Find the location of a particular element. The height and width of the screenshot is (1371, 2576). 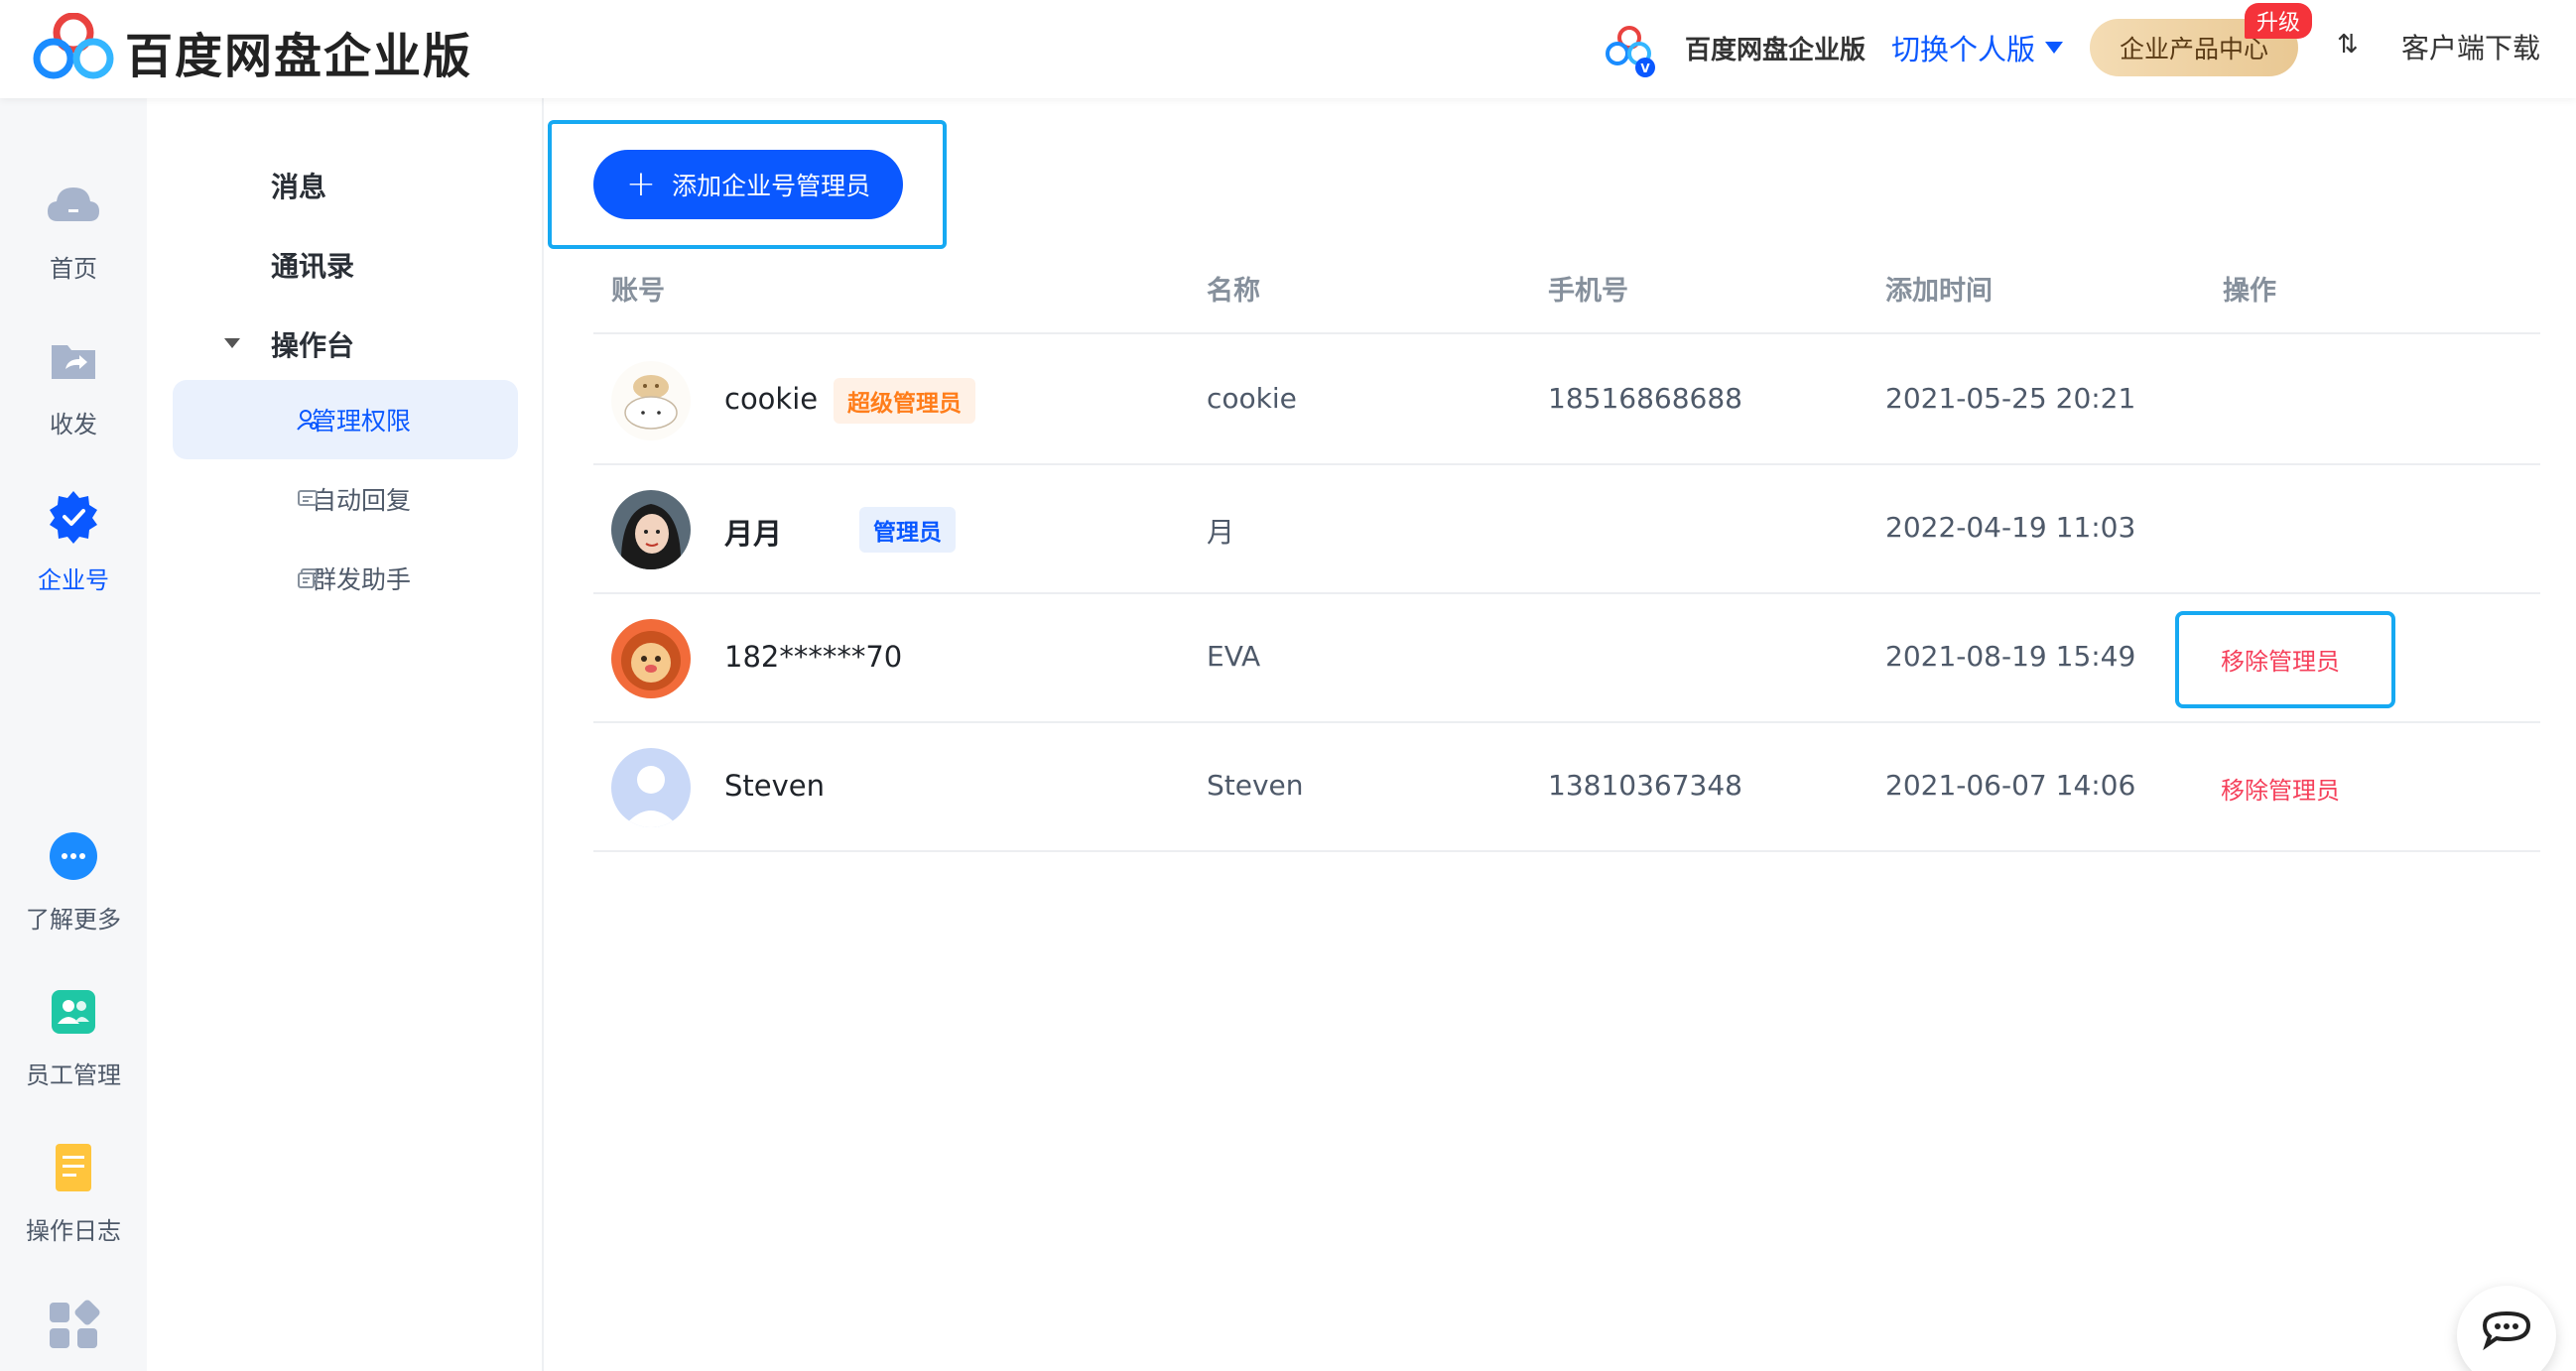

table-row: 月月 管理员 月 2022-04-19 11:03 is located at coordinates (1567, 529).